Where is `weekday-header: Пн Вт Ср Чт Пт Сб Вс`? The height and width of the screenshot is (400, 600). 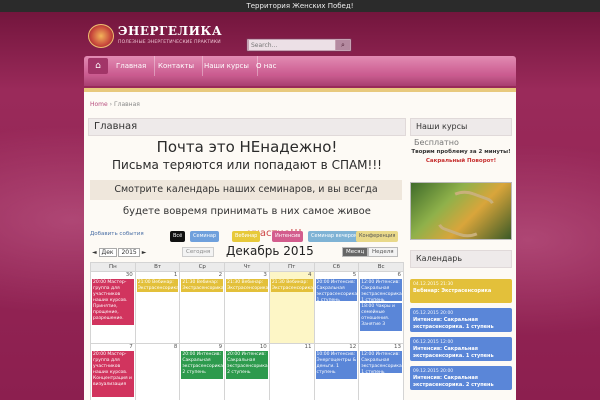
weekday-header: Пн Вт Ср Чт Пт Сб Вс is located at coordinates (247, 267).